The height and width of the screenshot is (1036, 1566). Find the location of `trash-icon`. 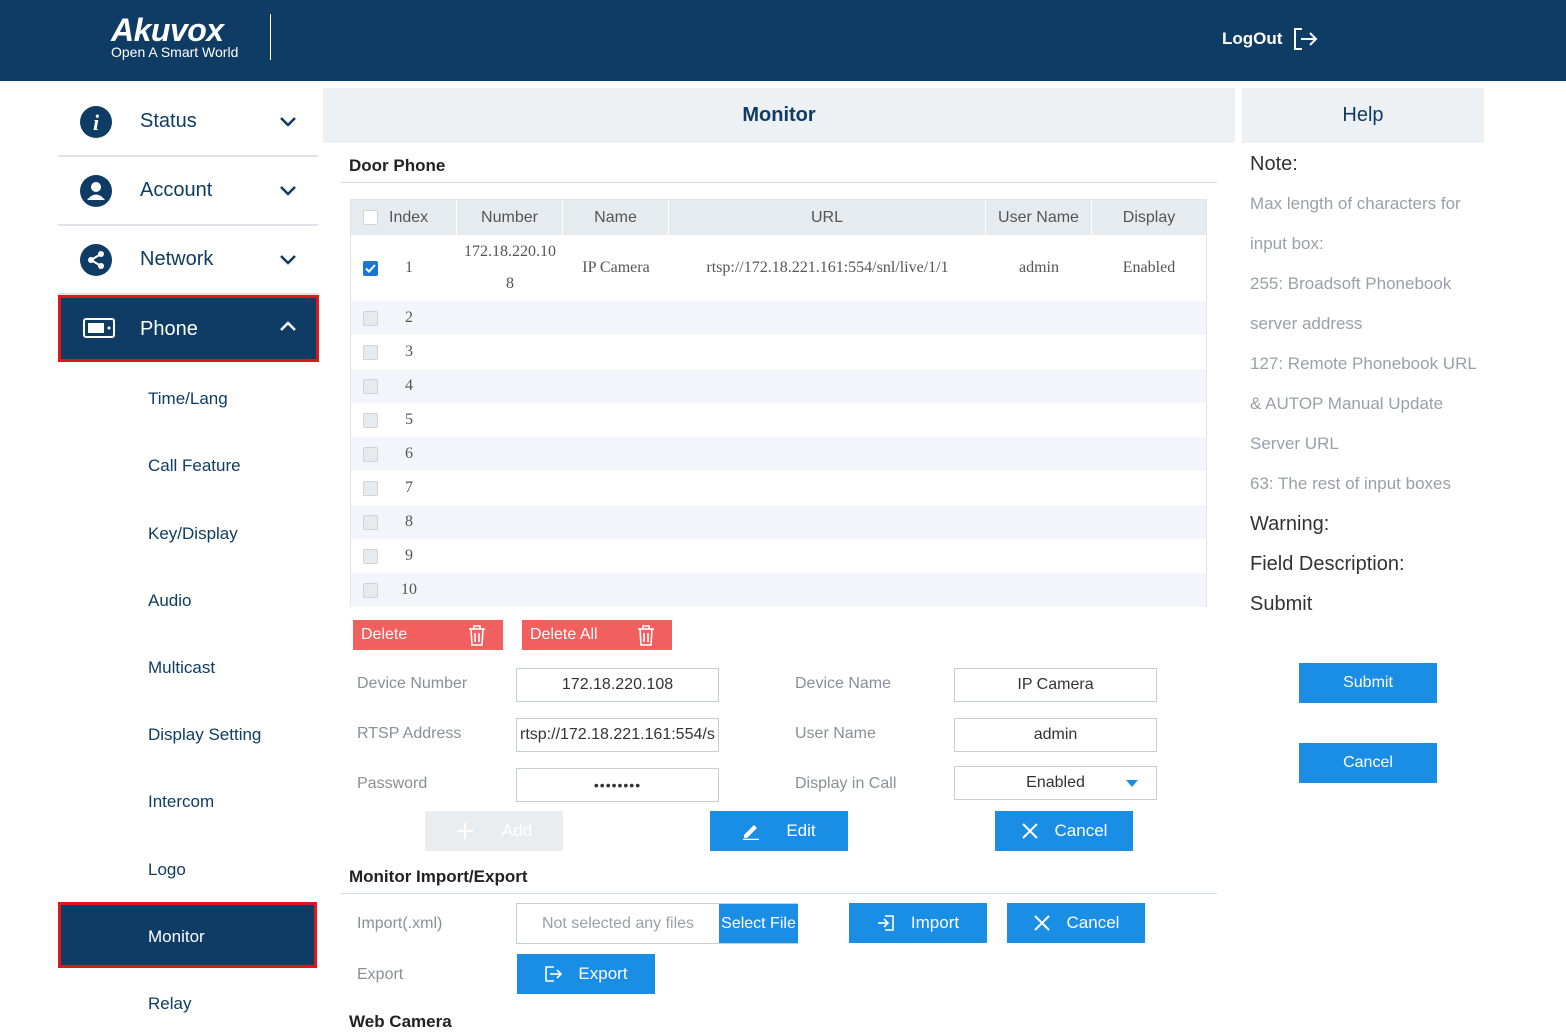

trash-icon is located at coordinates (477, 635).